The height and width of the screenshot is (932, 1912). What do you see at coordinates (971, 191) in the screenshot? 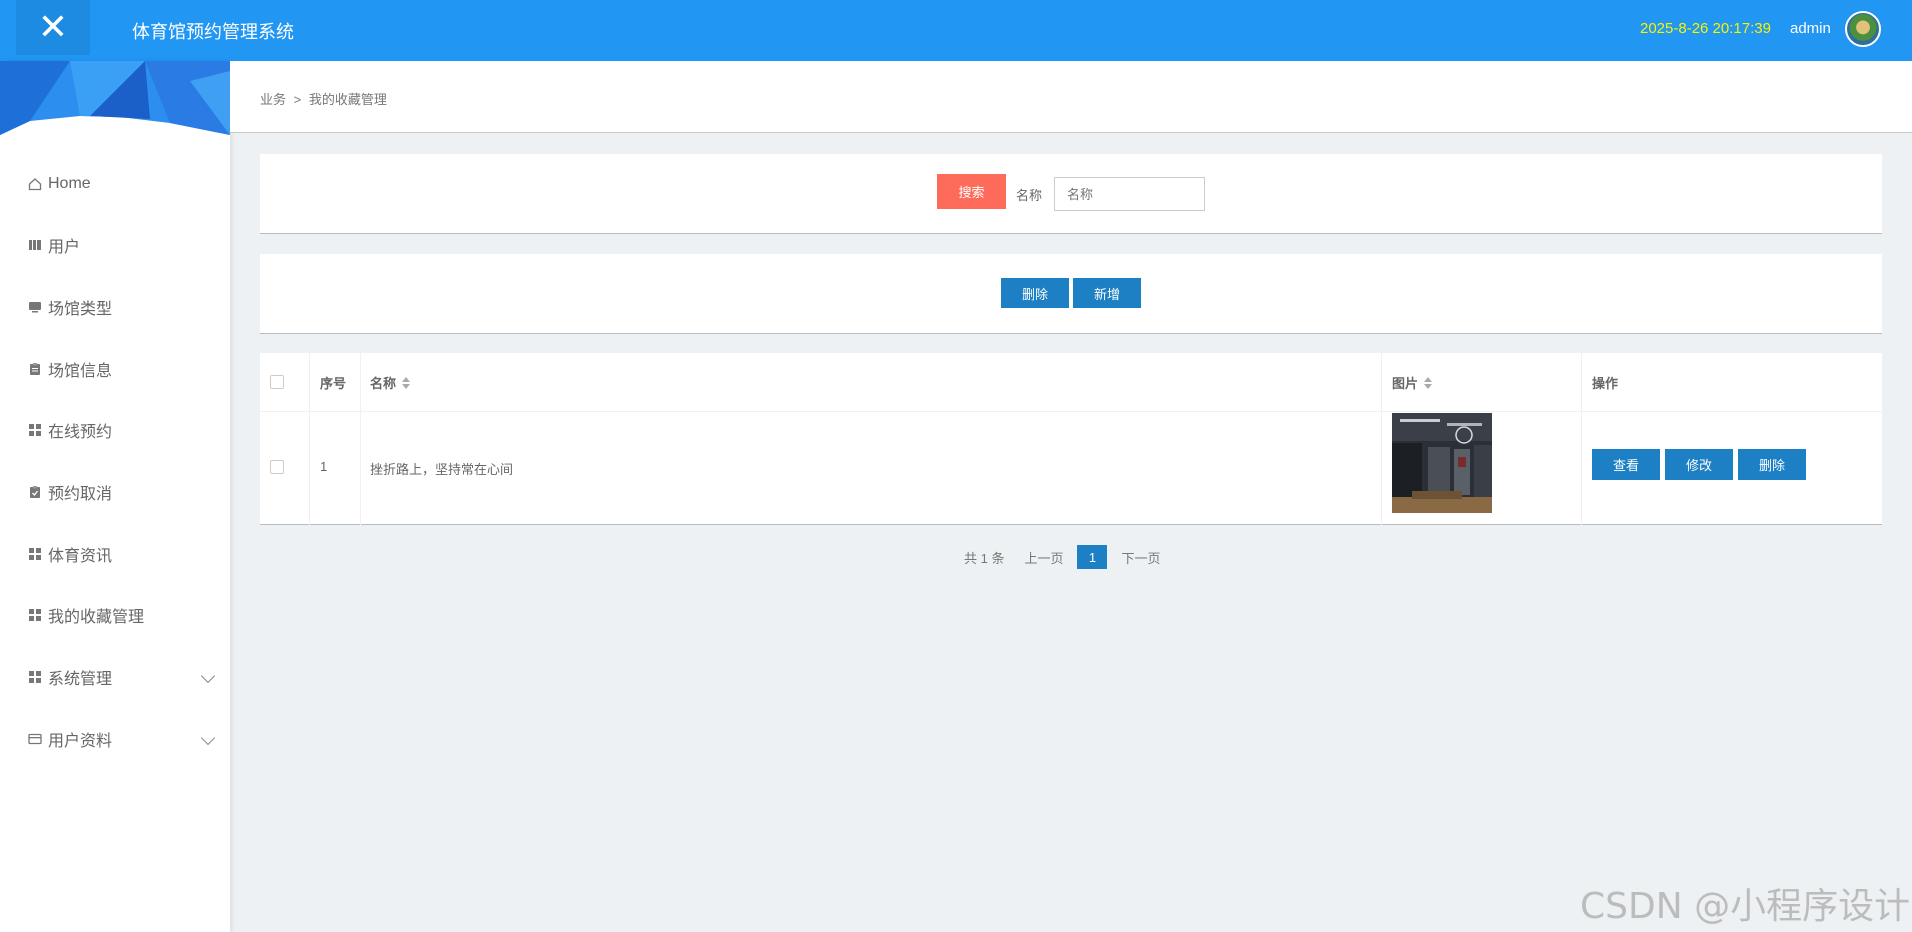
I see `search-button: 搜索` at bounding box center [971, 191].